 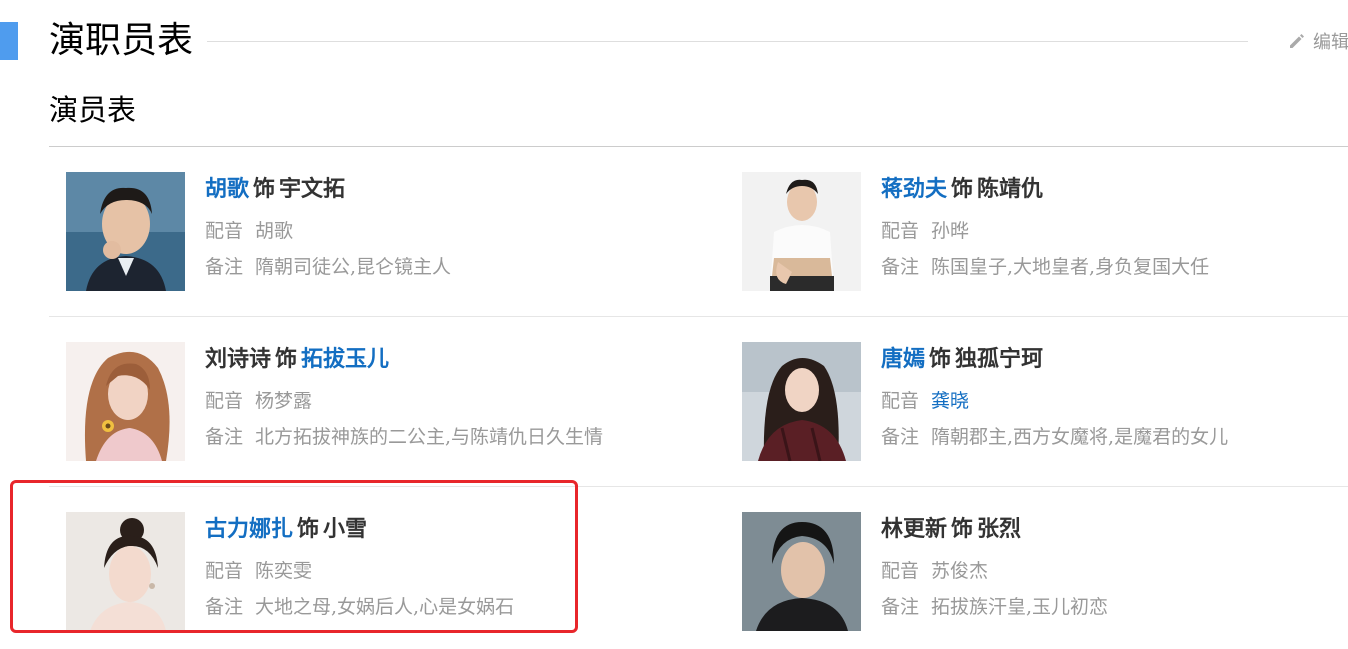 What do you see at coordinates (1042, 572) in the screenshot?
I see `cast-card: 林更新饰张烈 配音 苏俊杰 备注 拓拔族汗皇,玉儿初恋` at bounding box center [1042, 572].